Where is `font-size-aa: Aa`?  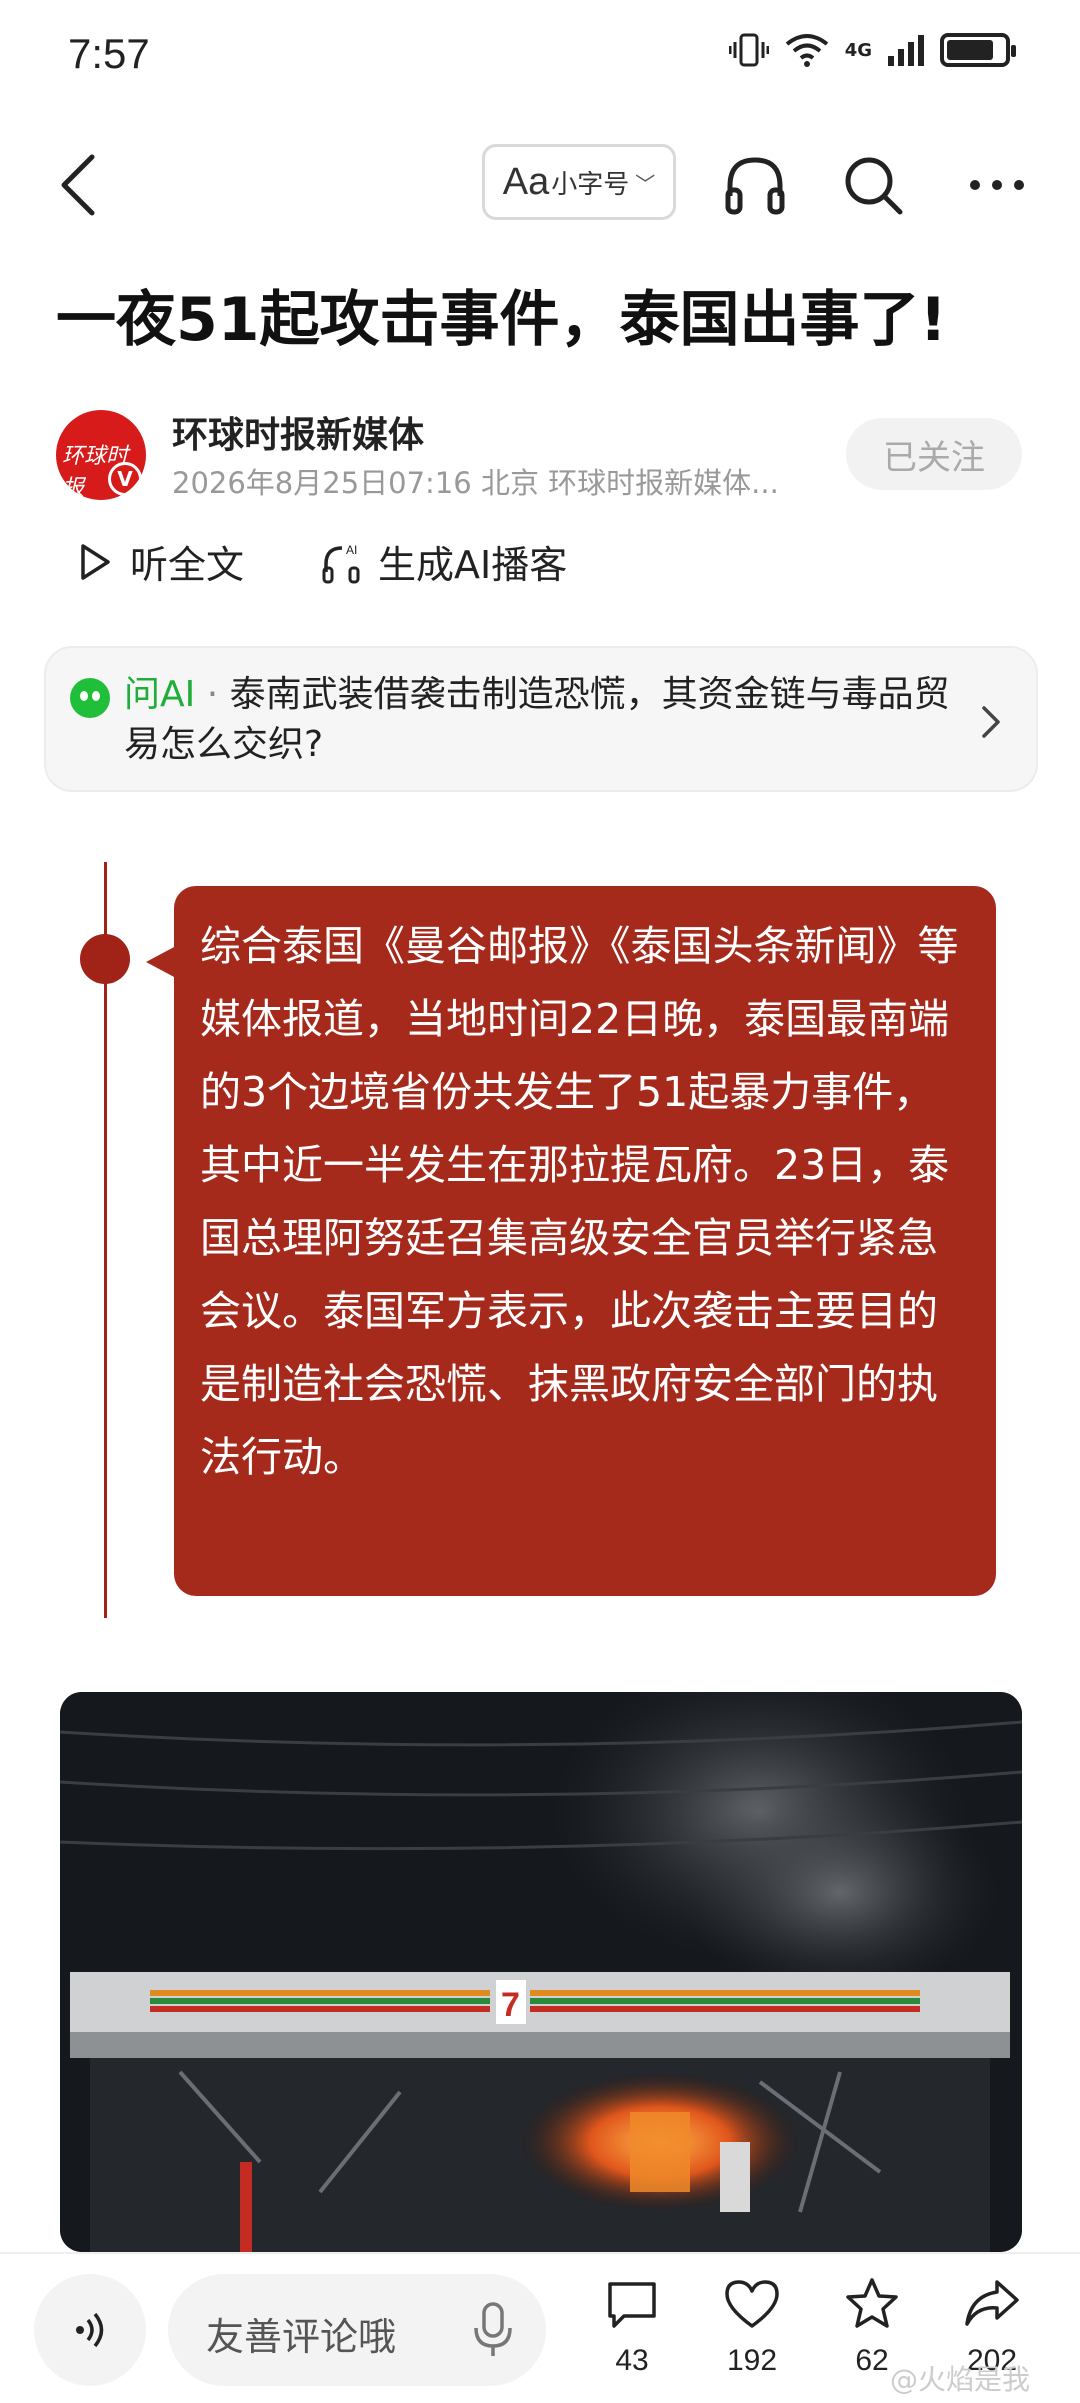 font-size-aa: Aa is located at coordinates (526, 181).